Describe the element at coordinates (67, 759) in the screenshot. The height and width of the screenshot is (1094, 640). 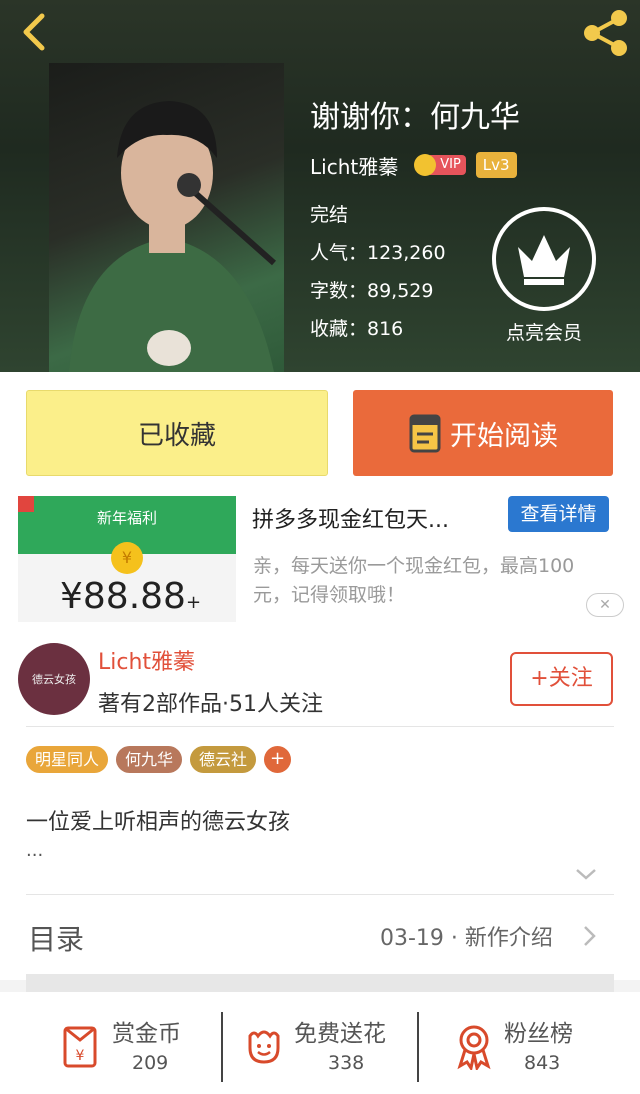
I see `tag-item: 明星同人` at that location.